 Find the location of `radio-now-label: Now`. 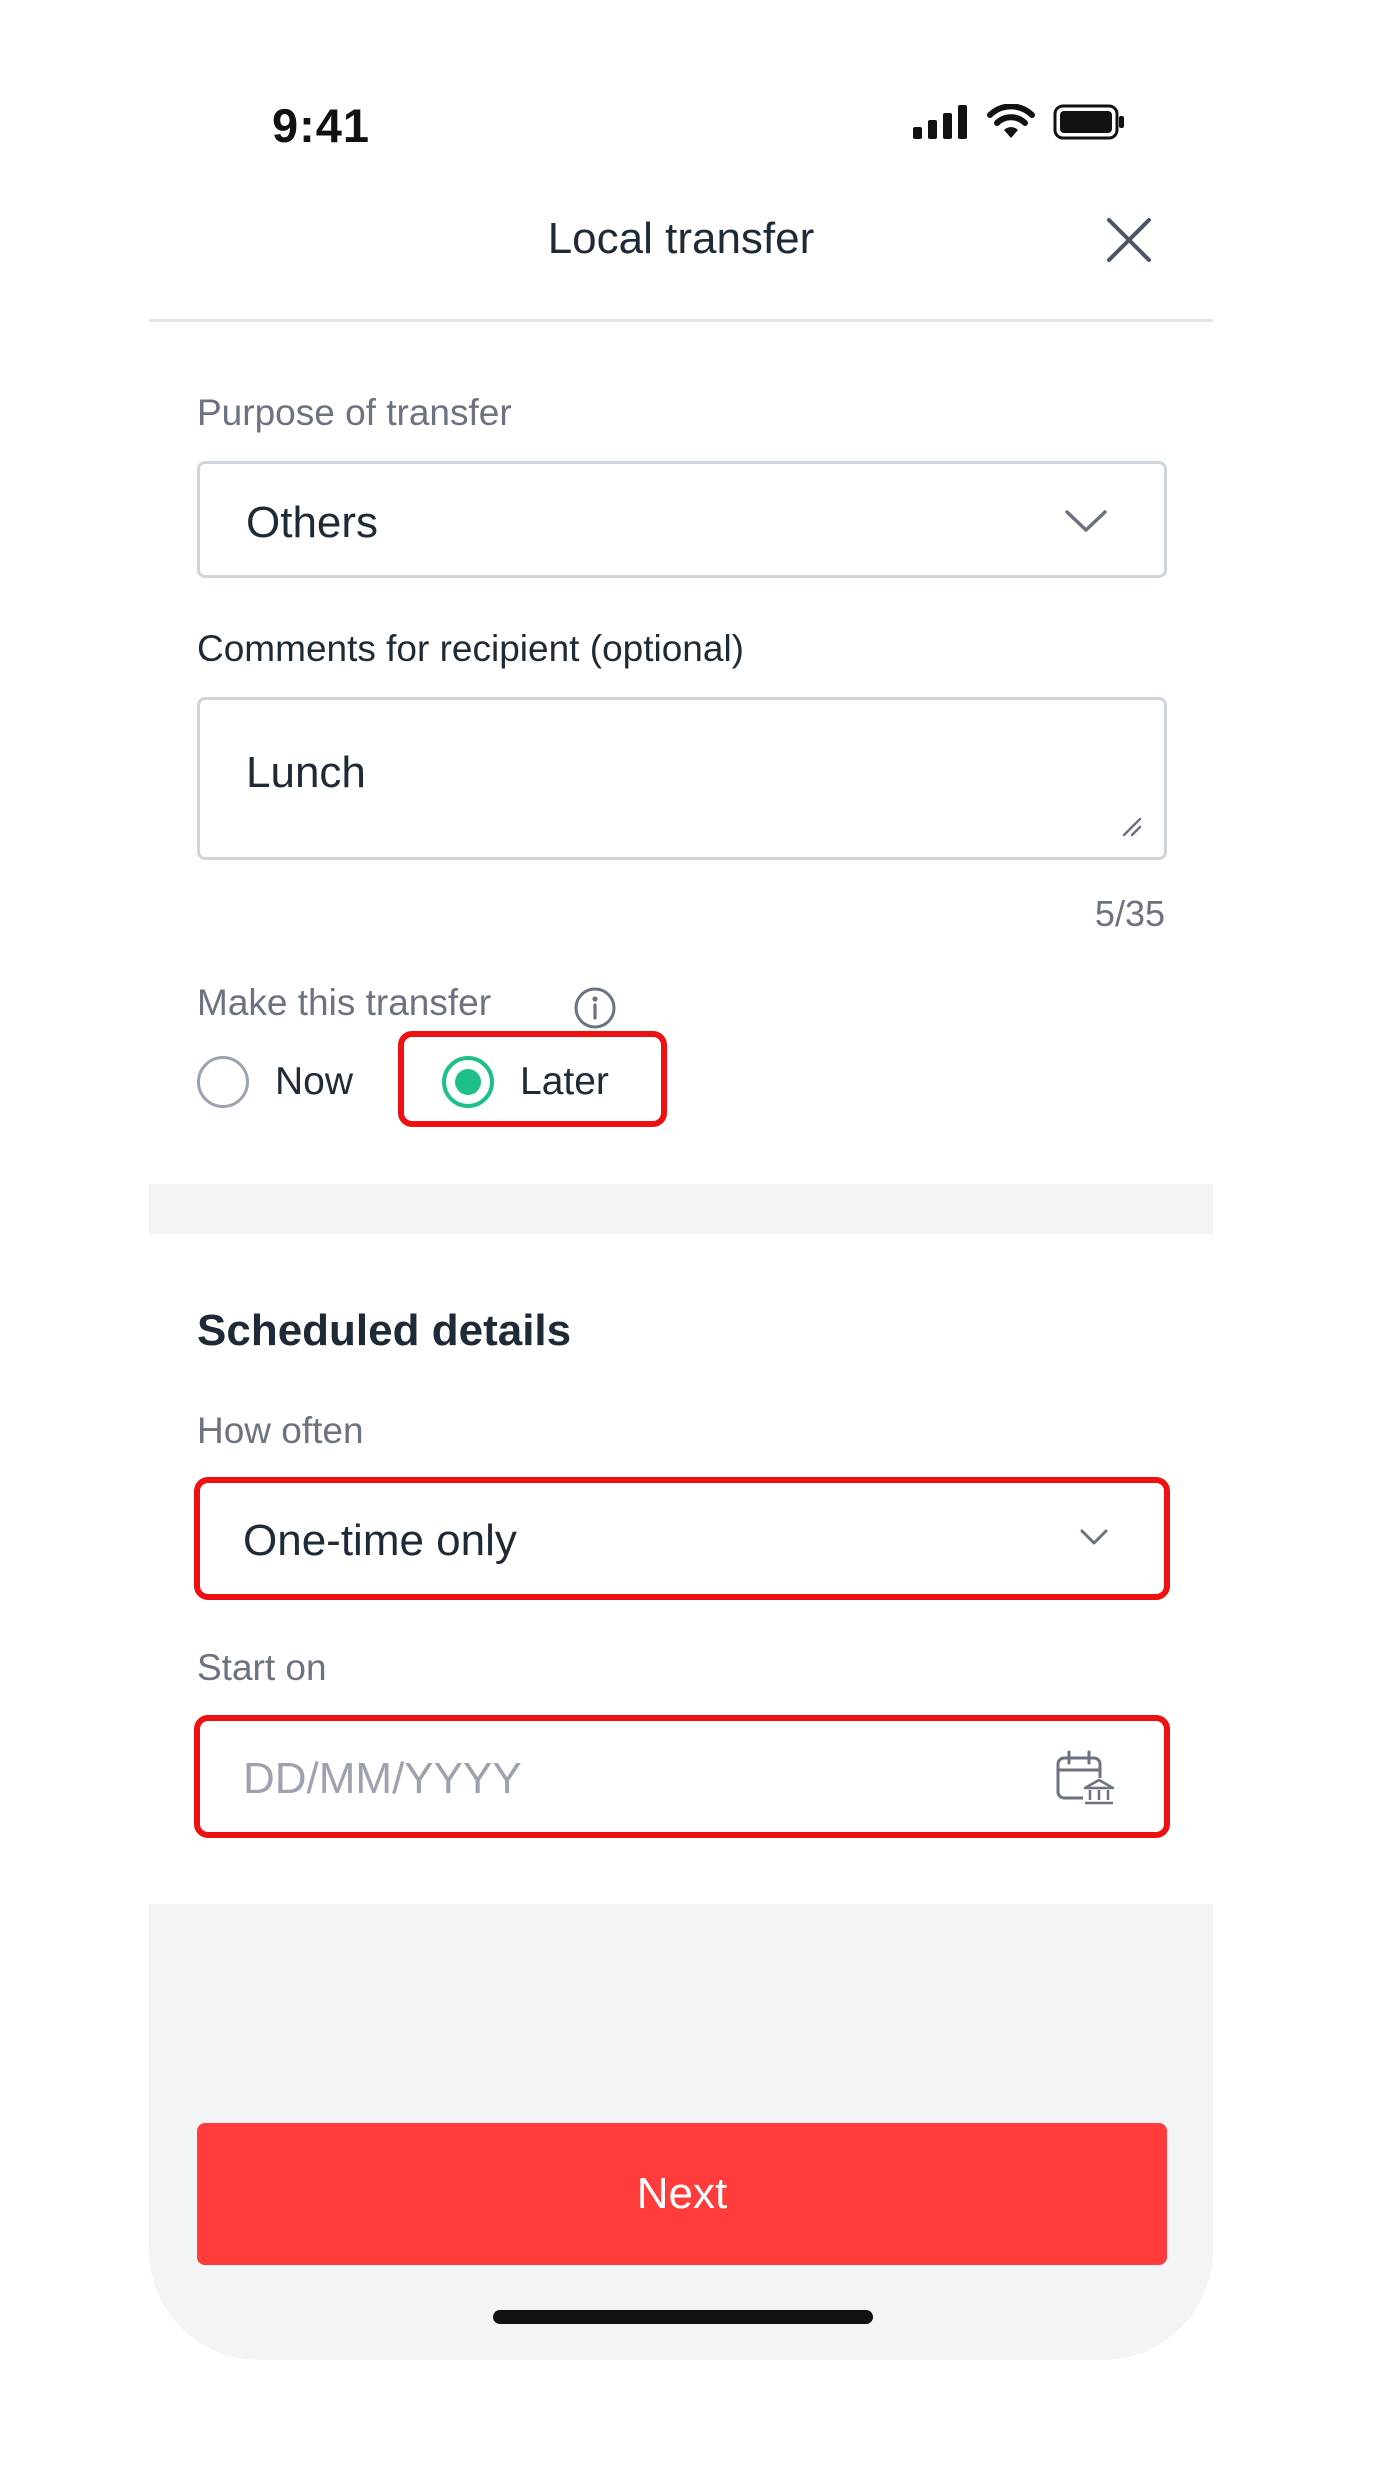

radio-now-label: Now is located at coordinates (314, 1081).